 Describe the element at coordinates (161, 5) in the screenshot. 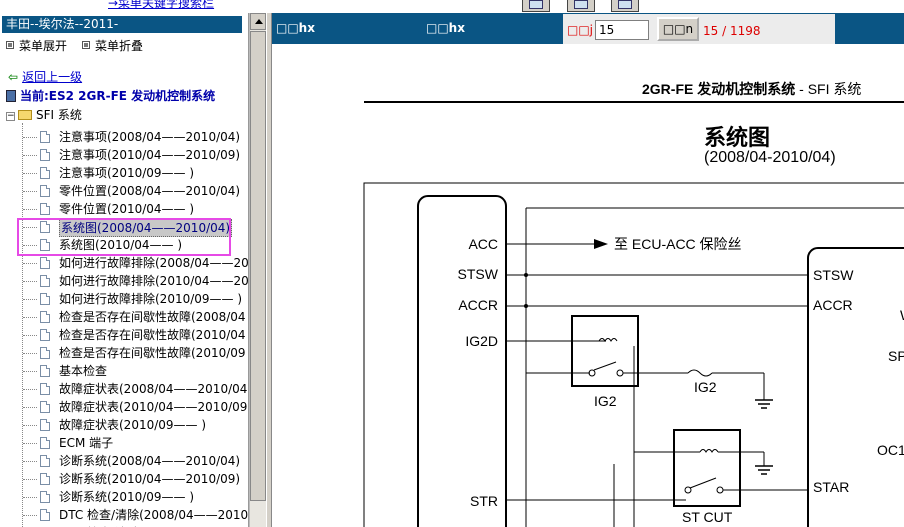

I see `keyword-search-link: →菜单关键字搜索栏` at that location.